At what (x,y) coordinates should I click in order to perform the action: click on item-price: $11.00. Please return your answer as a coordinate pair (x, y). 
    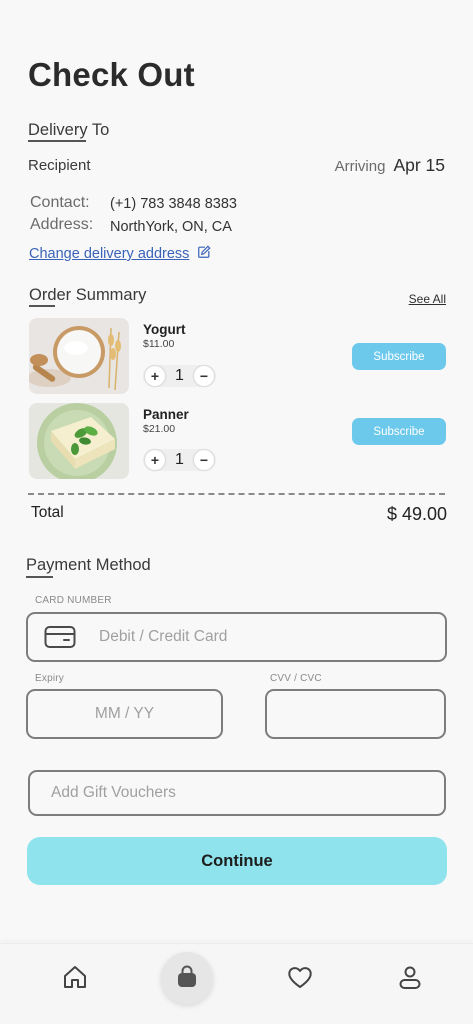
    Looking at the image, I should click on (159, 344).